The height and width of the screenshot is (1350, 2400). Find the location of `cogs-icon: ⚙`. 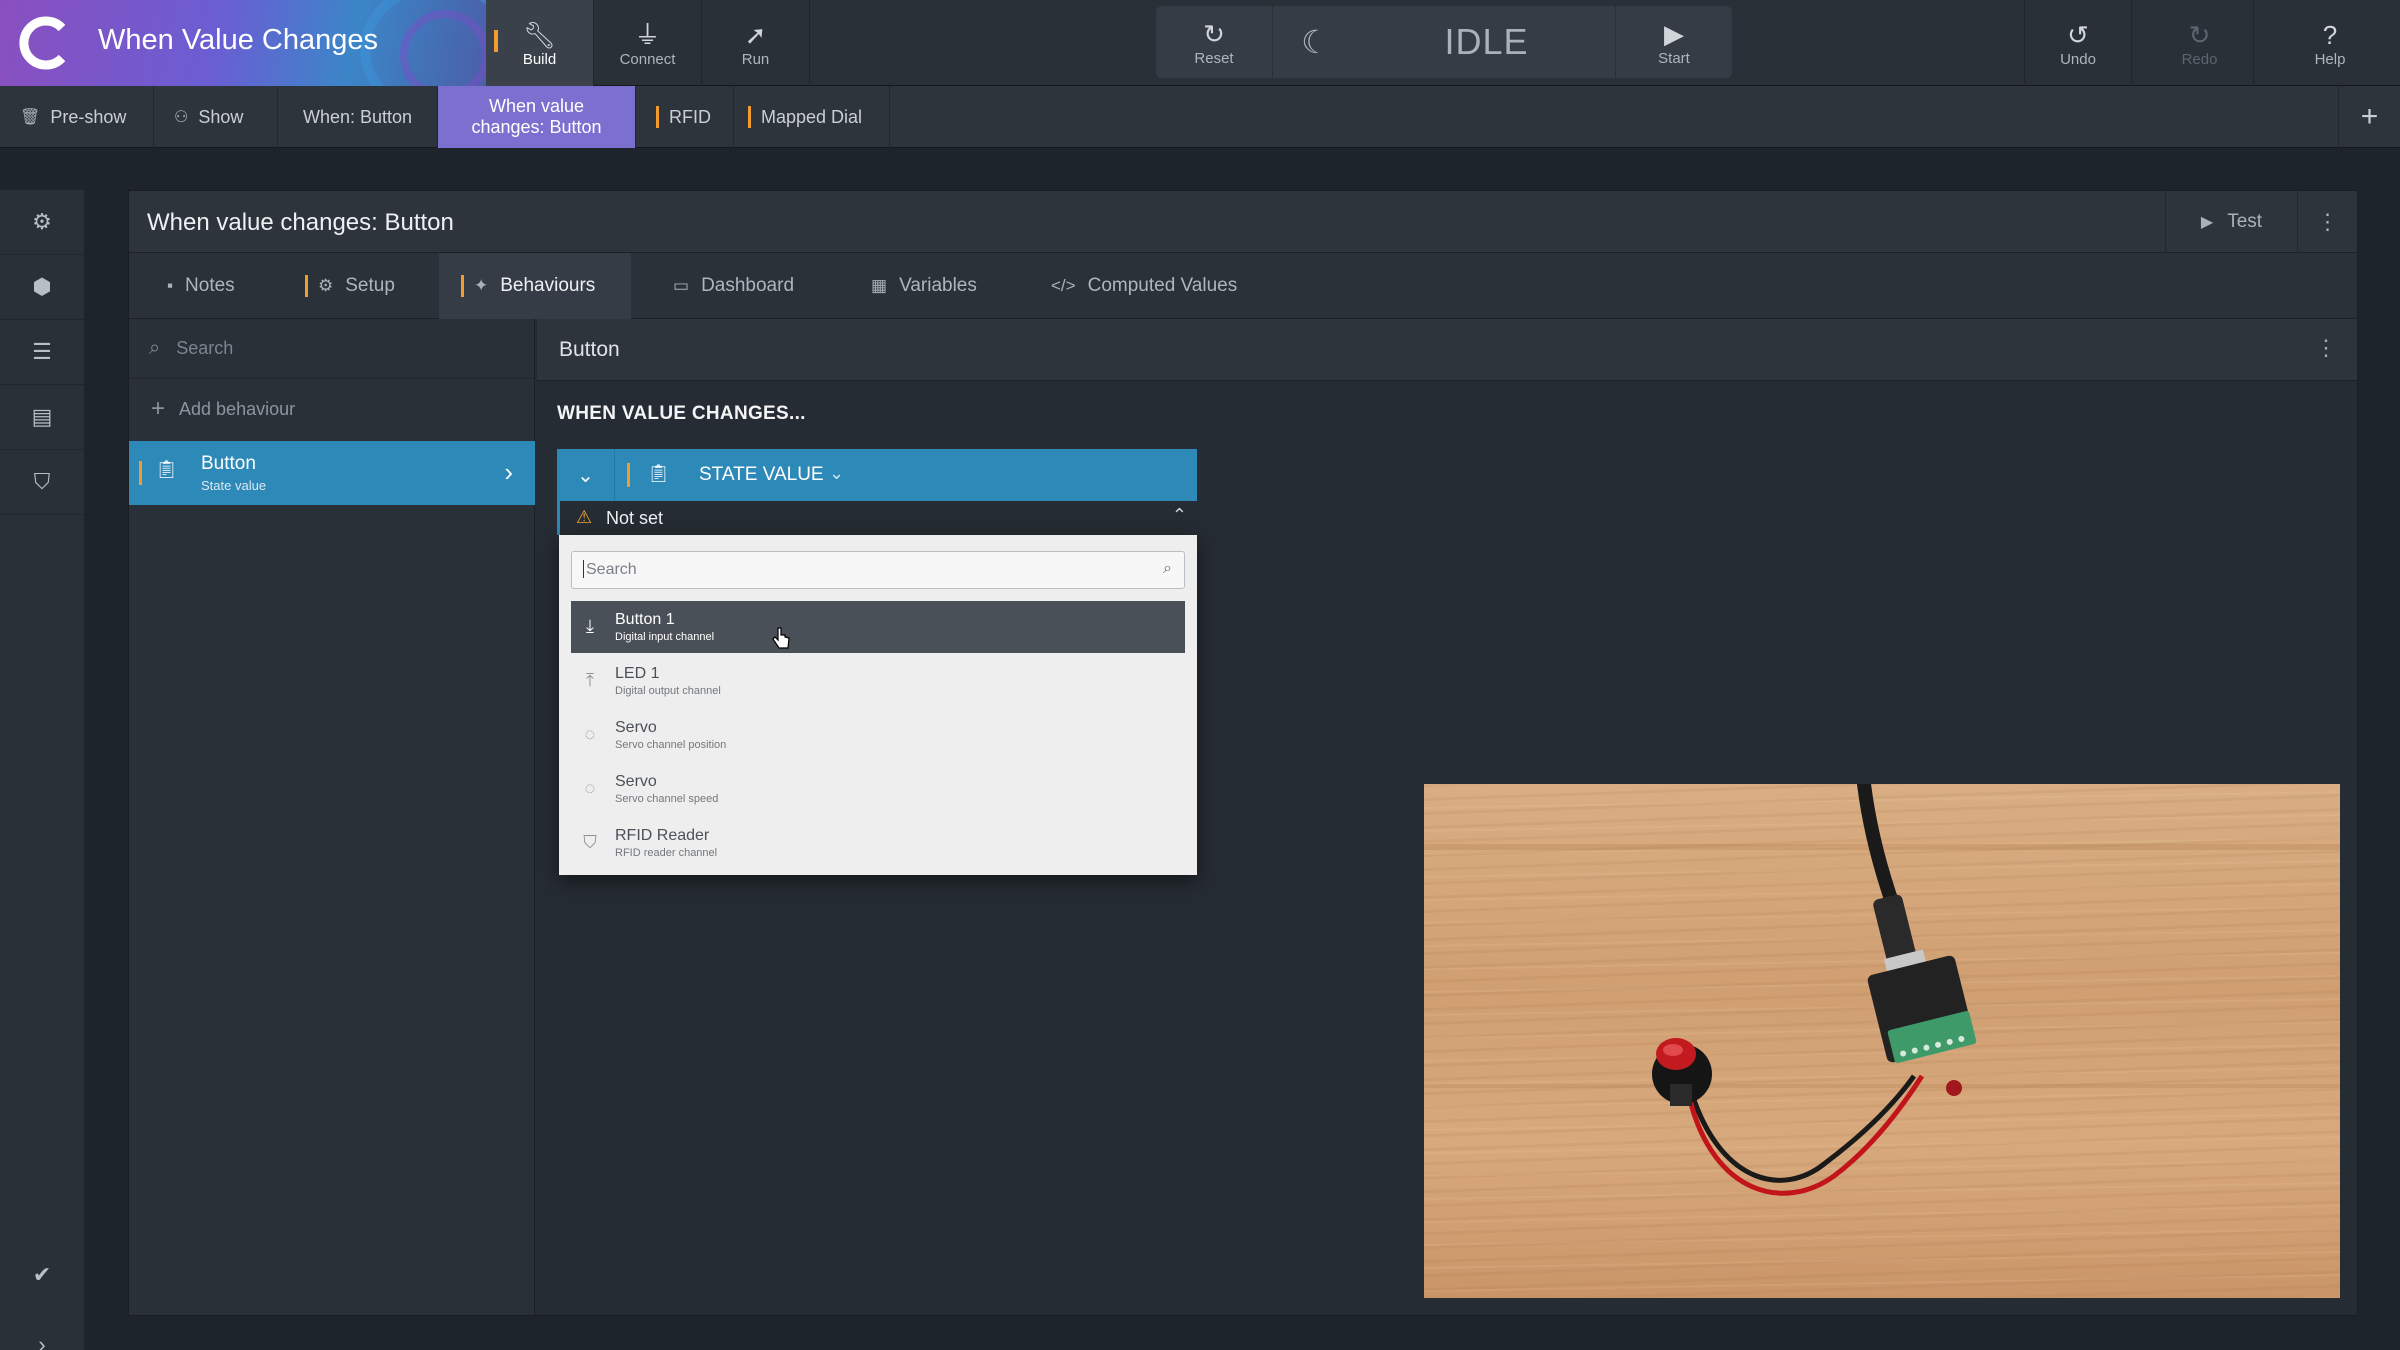

cogs-icon: ⚙ is located at coordinates (326, 285).